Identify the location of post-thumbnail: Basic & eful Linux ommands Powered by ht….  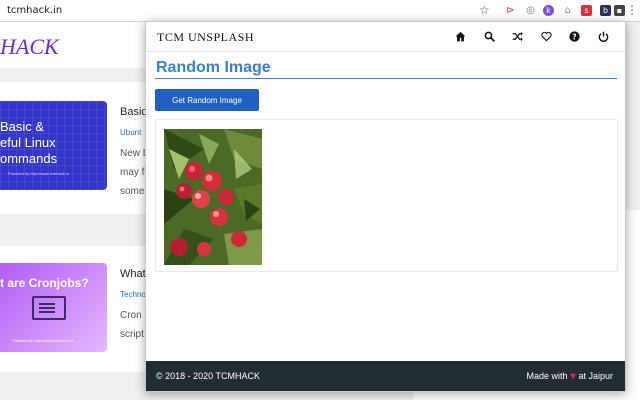
(53, 145).